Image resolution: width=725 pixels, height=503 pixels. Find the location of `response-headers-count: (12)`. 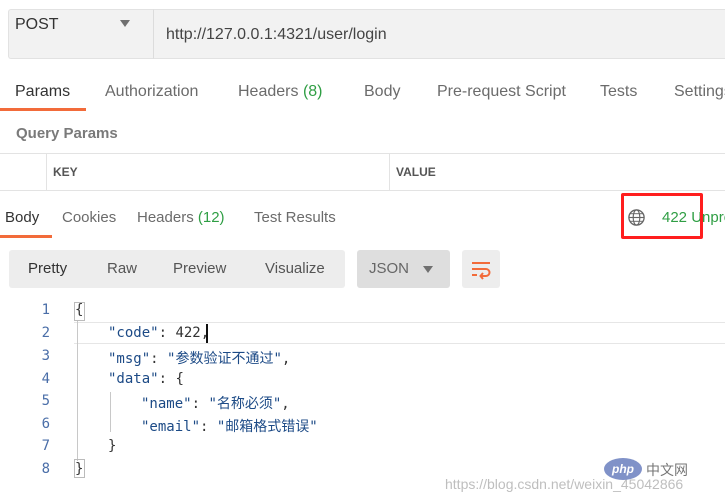

response-headers-count: (12) is located at coordinates (211, 217).